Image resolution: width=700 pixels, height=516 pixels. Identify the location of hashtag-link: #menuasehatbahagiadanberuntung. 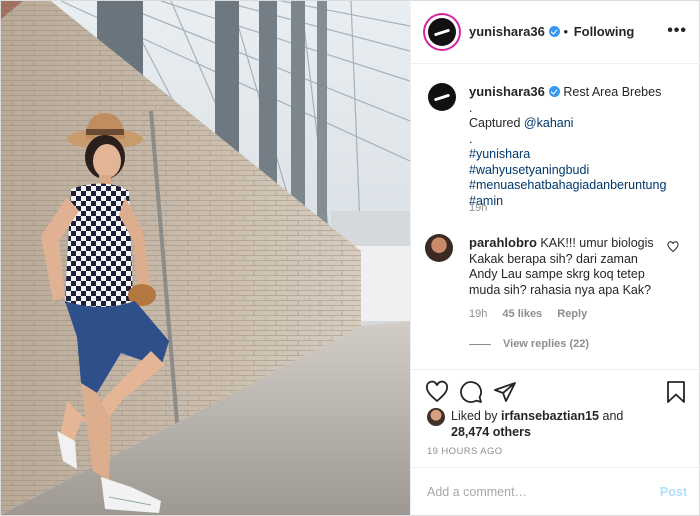
(579, 186).